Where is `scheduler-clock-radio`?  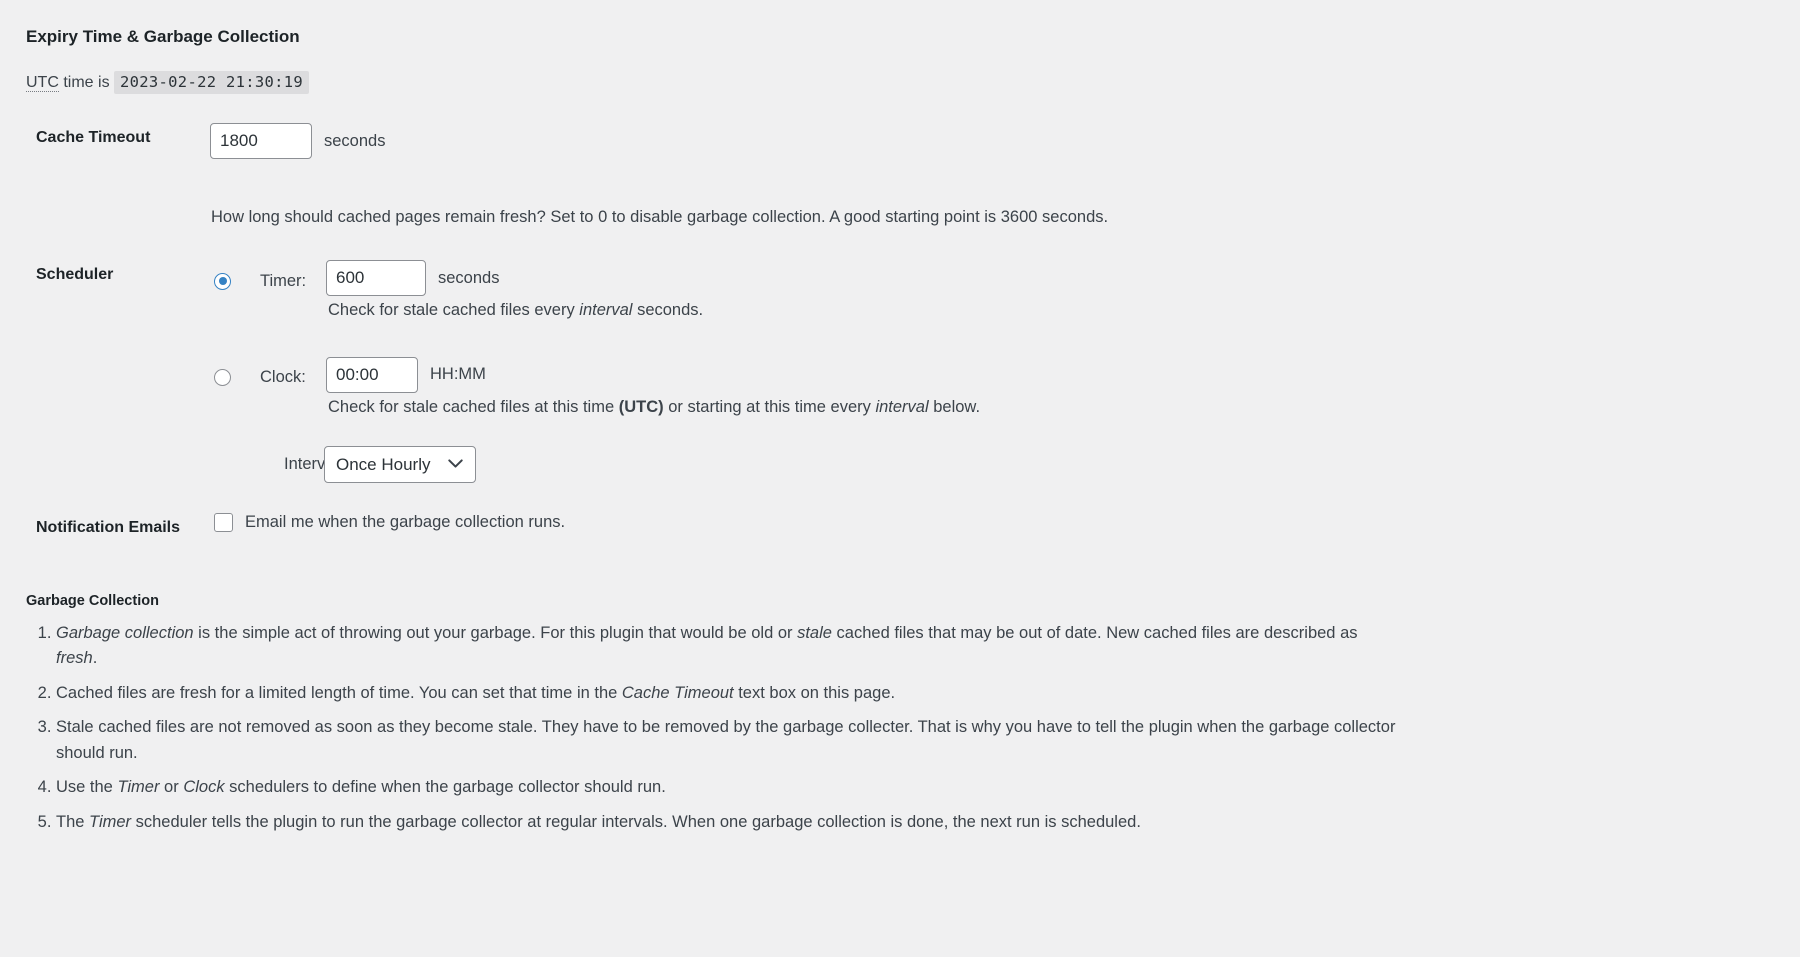
scheduler-clock-radio is located at coordinates (222, 378).